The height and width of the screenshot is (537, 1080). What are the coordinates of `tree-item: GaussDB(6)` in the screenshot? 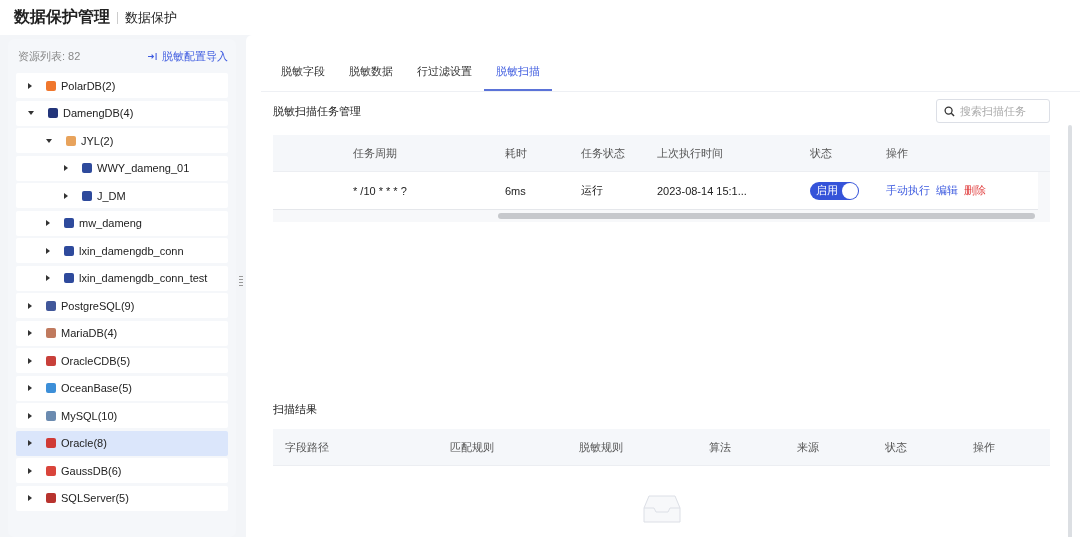 It's located at (122, 470).